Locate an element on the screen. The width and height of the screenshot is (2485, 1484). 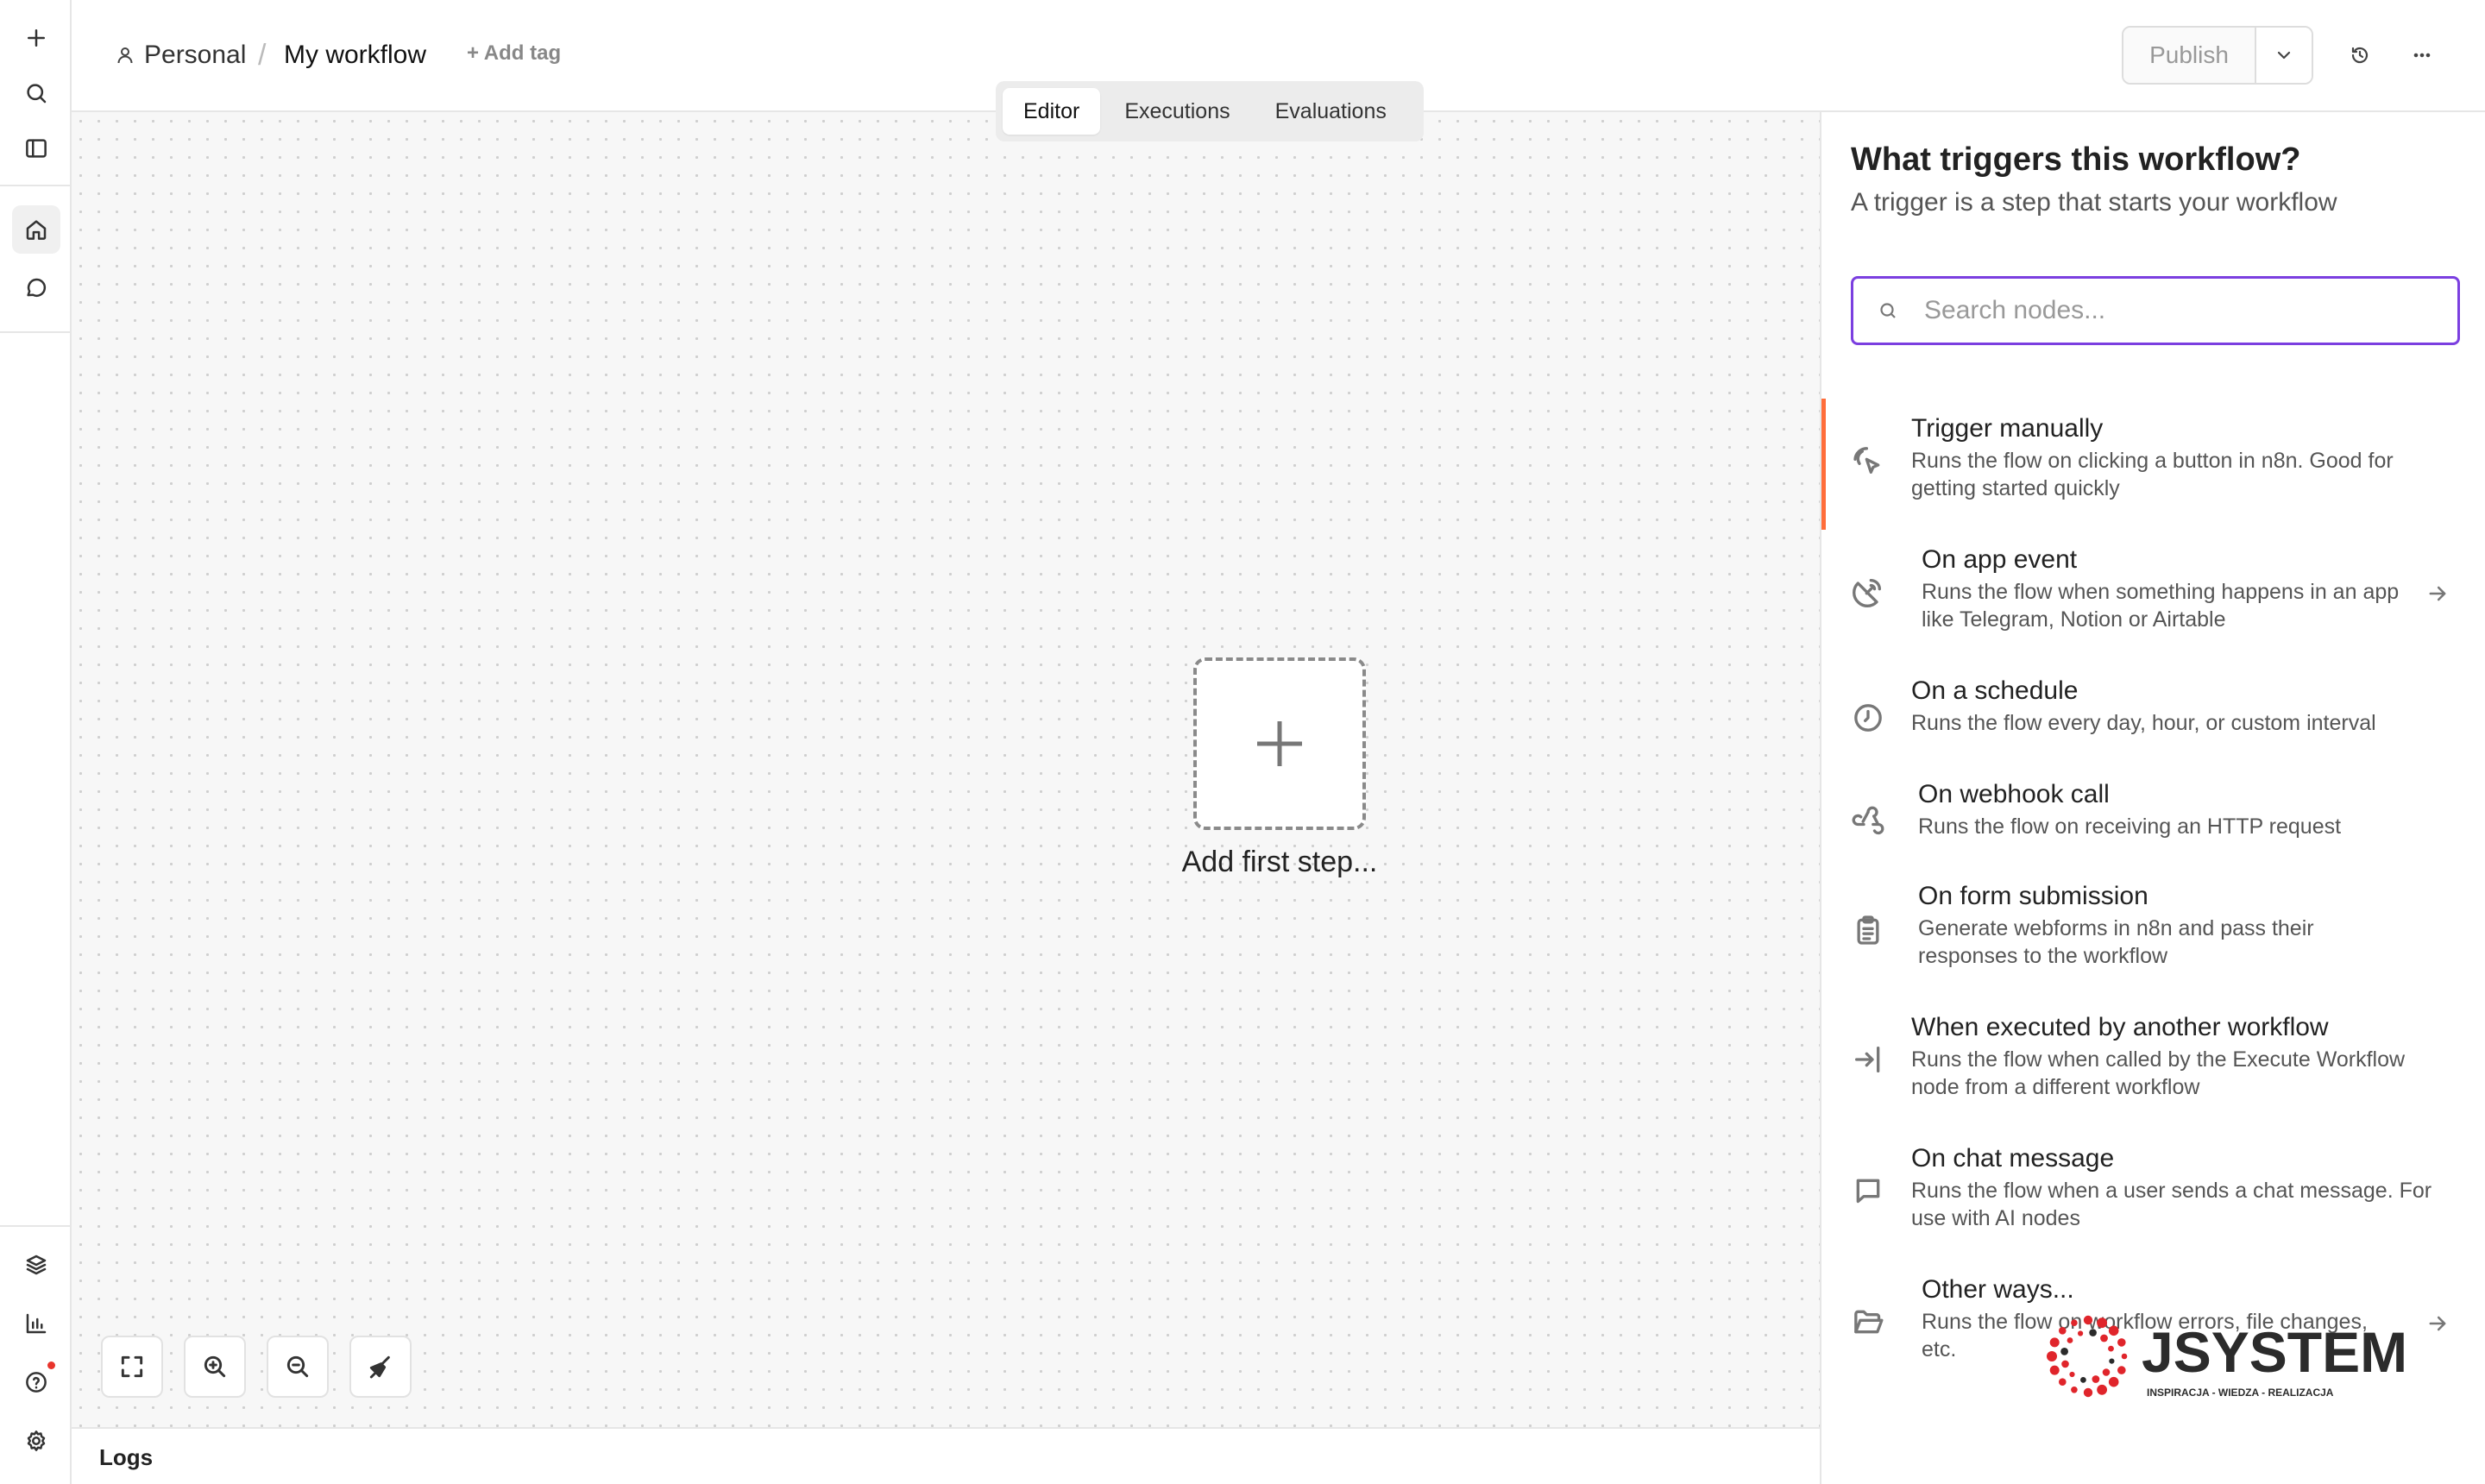
home-button is located at coordinates (36, 229).